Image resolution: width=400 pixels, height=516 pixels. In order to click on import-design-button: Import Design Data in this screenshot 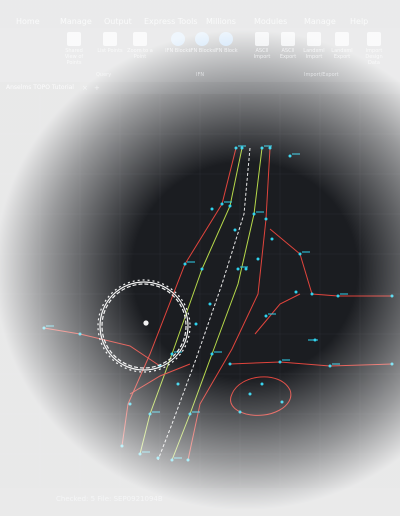, I will do `click(374, 49)`.